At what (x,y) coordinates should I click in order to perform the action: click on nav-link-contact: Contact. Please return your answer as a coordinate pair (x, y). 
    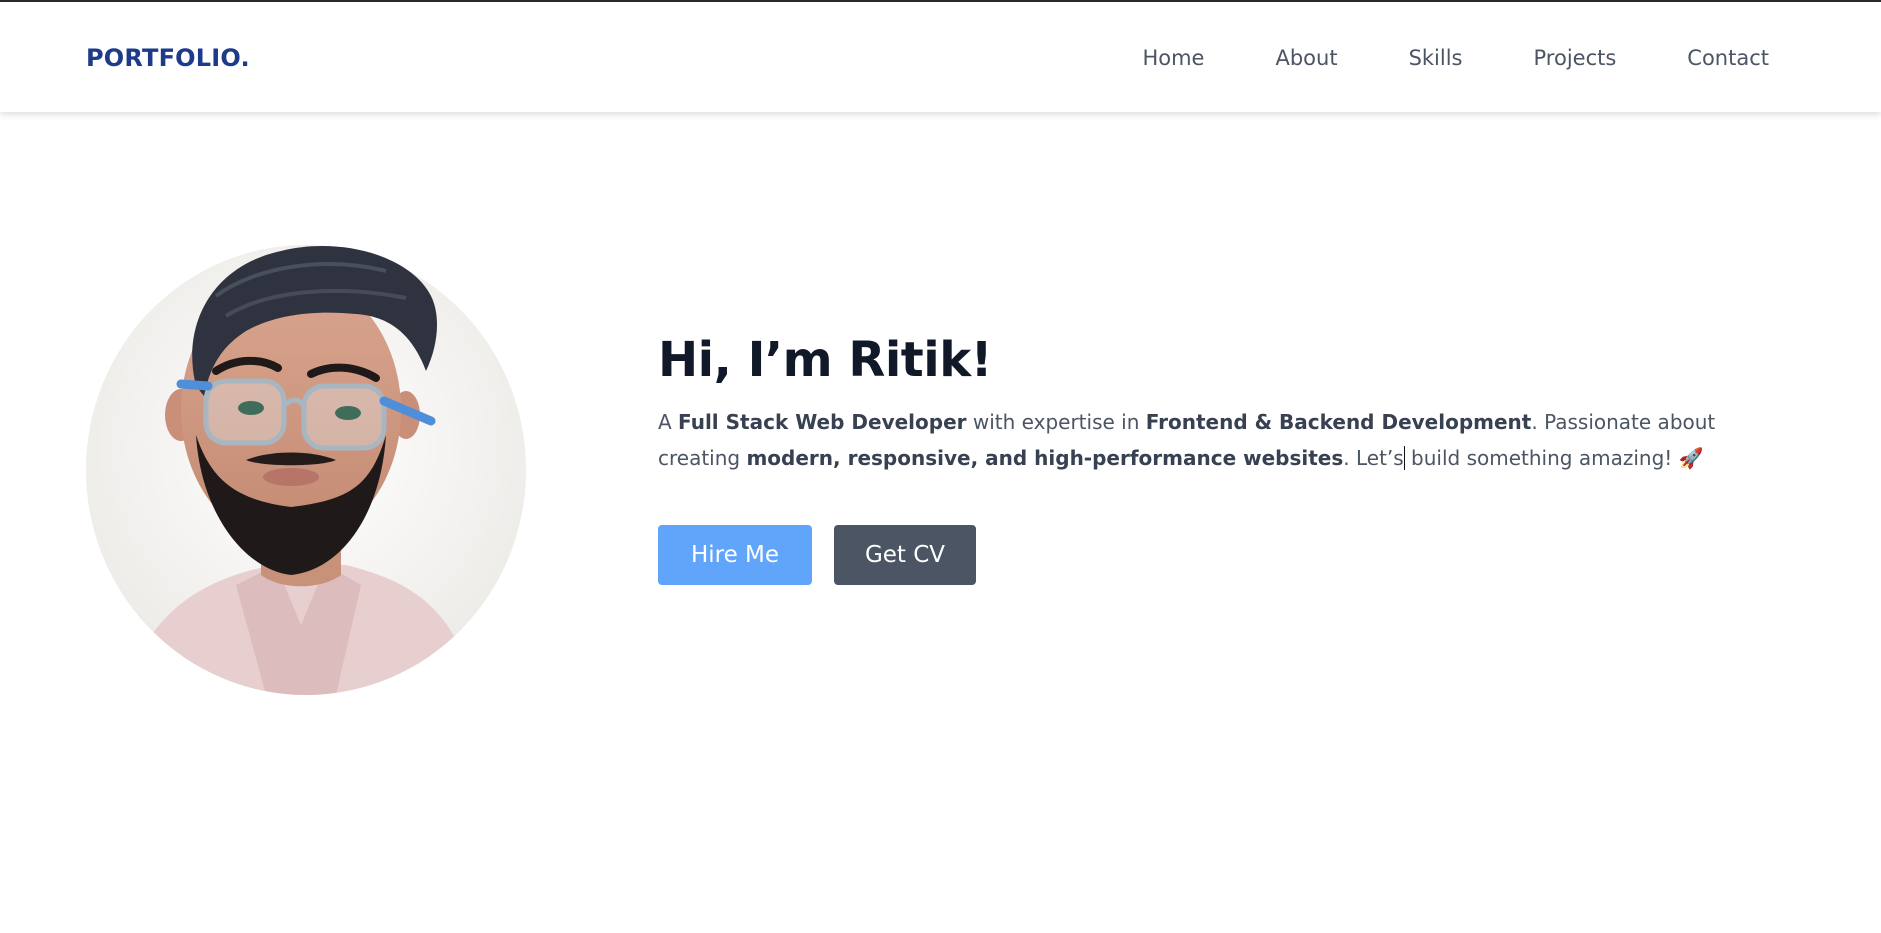
    Looking at the image, I should click on (1728, 58).